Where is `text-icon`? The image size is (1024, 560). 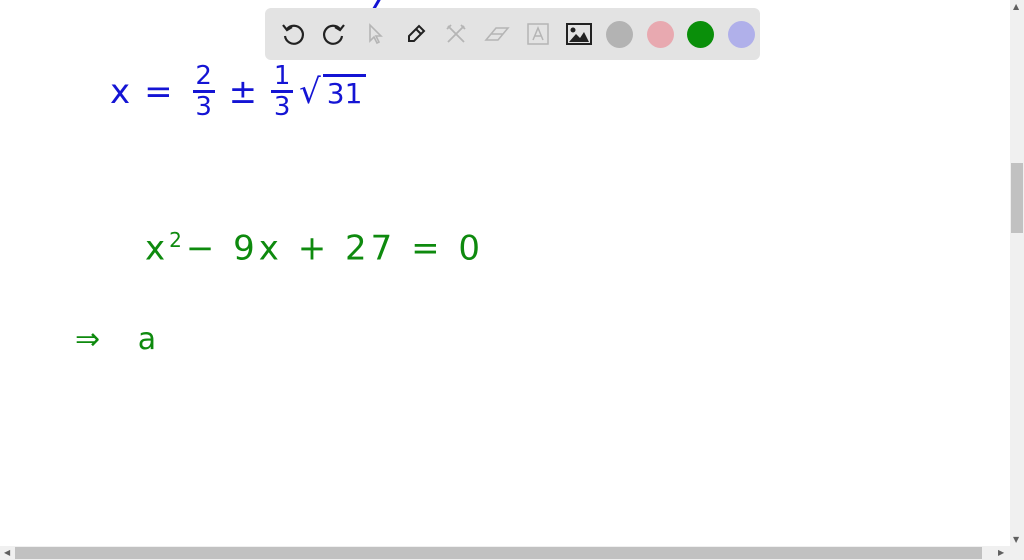 text-icon is located at coordinates (538, 34).